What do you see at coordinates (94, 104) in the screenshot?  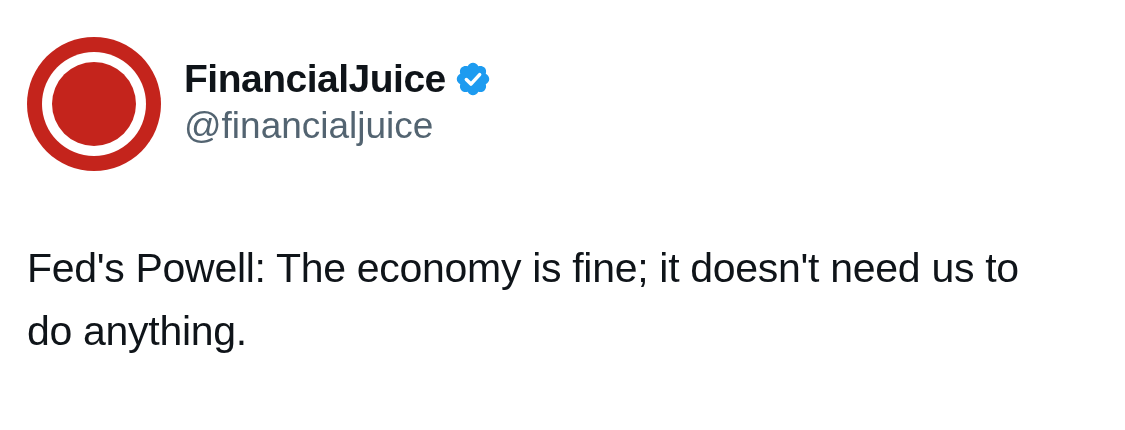 I see `avatar` at bounding box center [94, 104].